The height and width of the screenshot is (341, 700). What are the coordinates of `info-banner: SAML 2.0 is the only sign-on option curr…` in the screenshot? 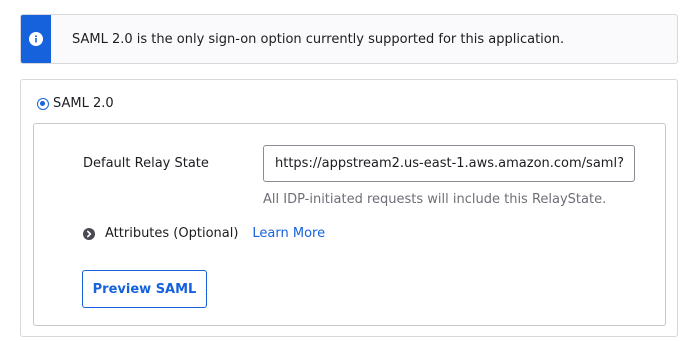 It's located at (349, 39).